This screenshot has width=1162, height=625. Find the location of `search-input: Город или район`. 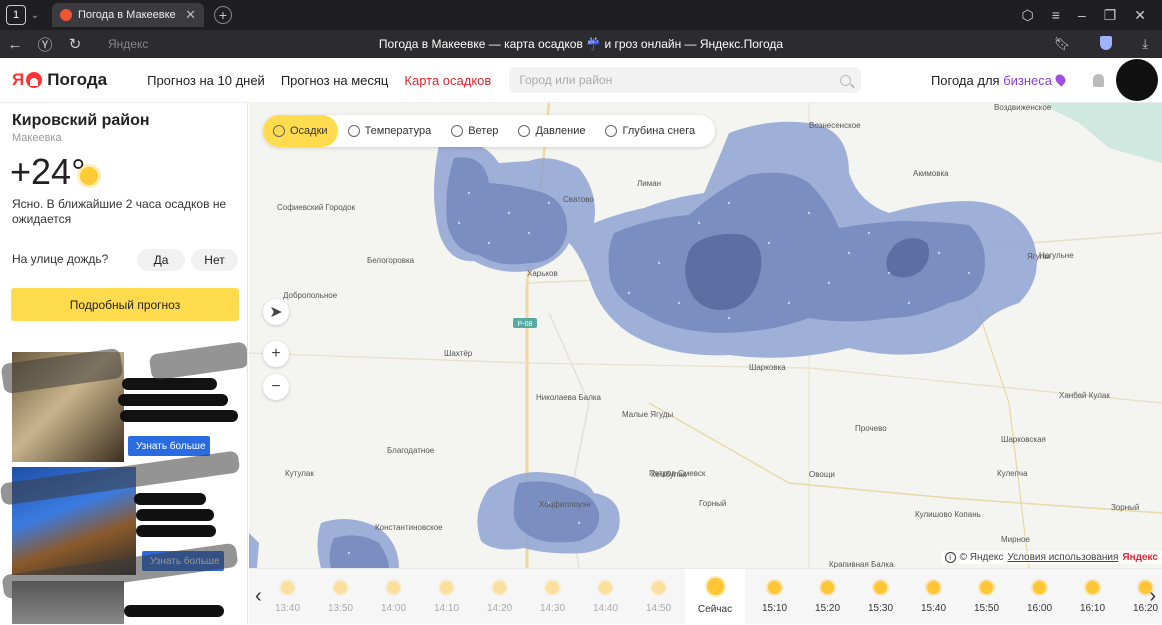

search-input: Город или район is located at coordinates (685, 80).